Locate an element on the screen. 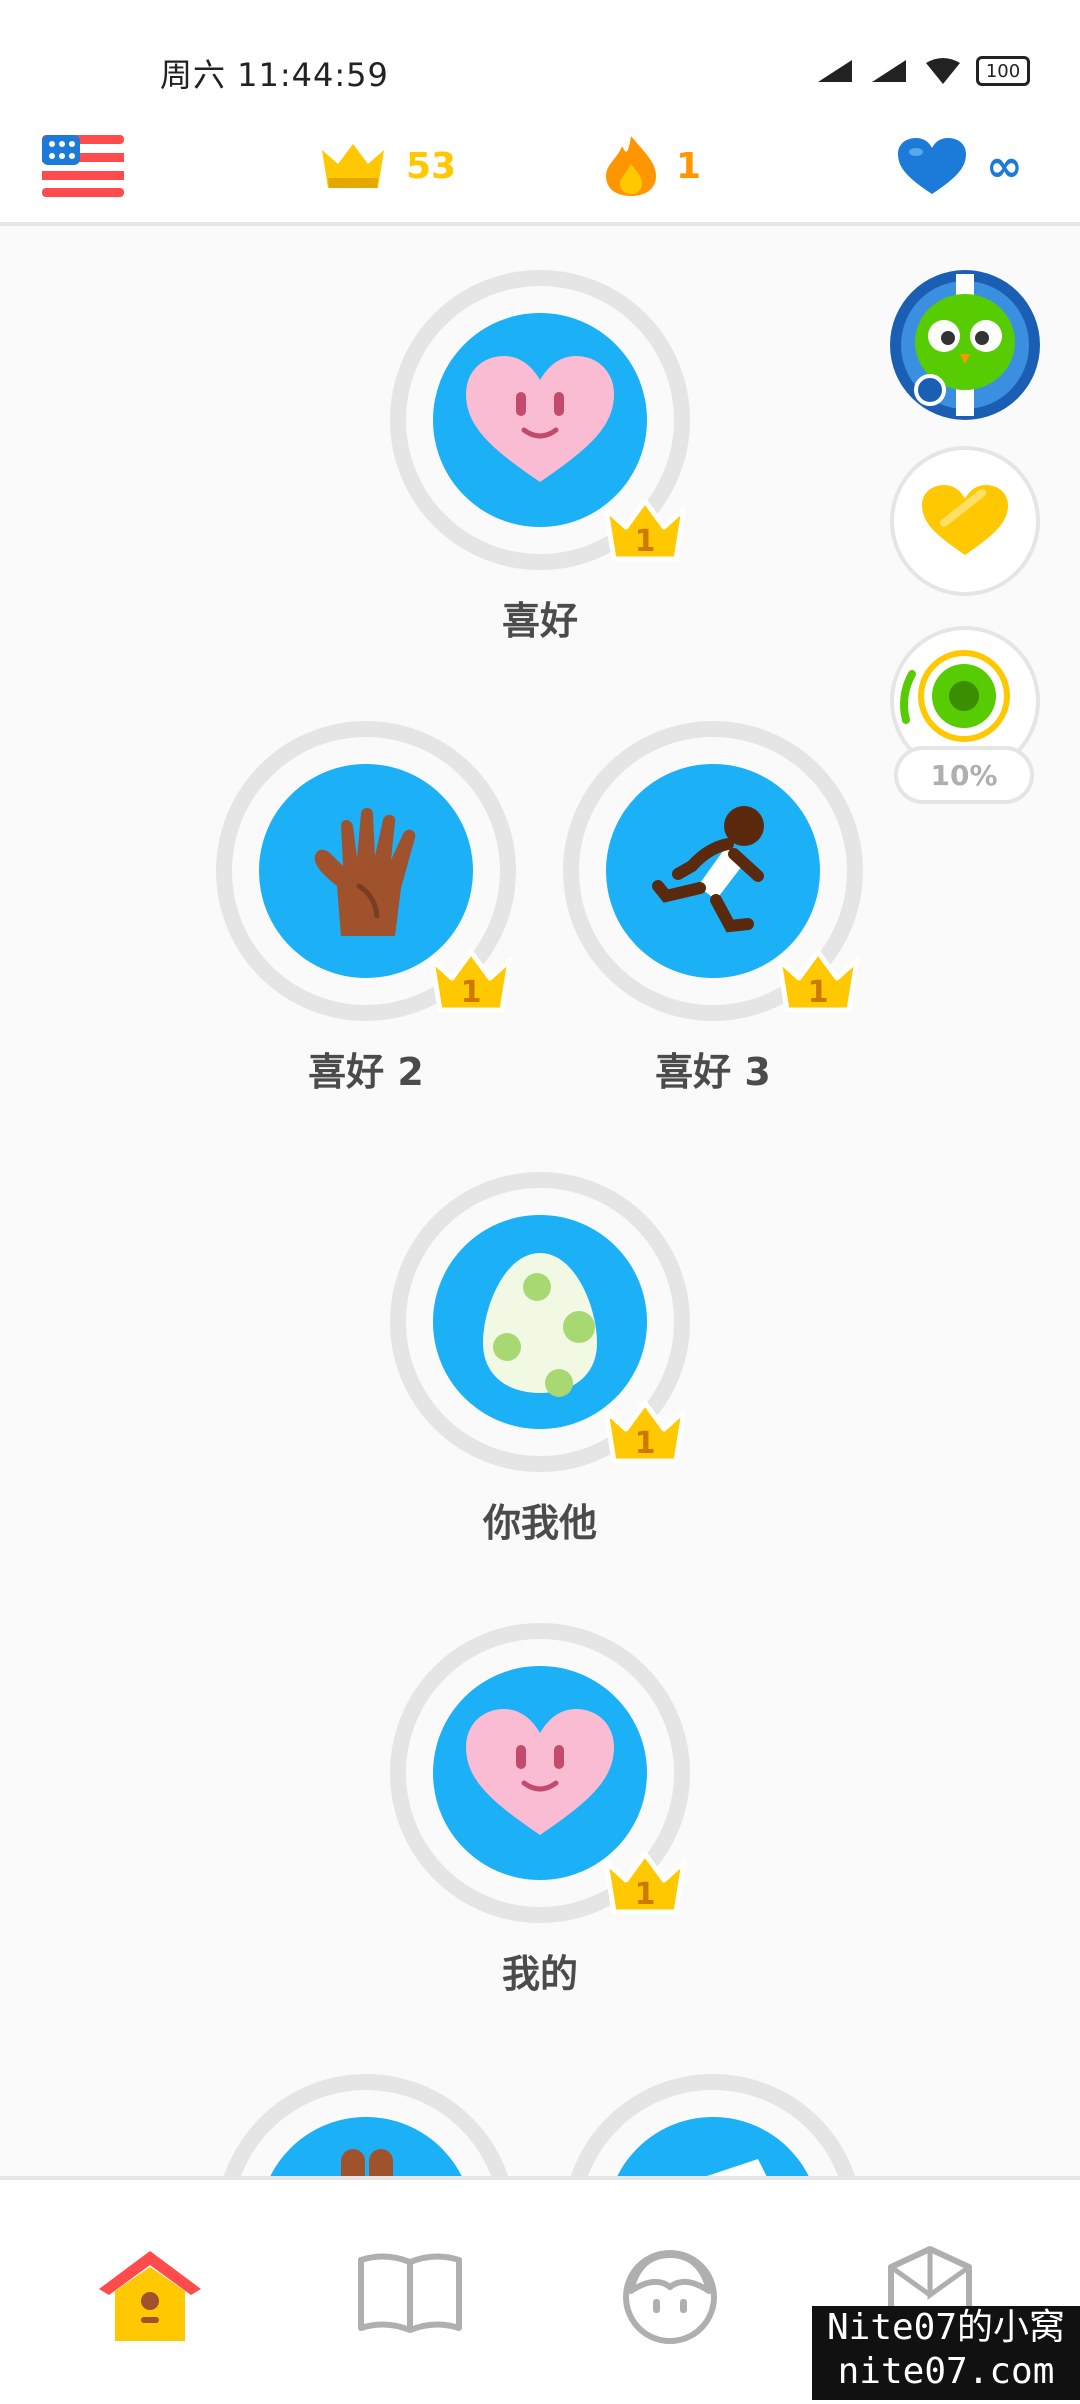  hearts-counter: ∞ is located at coordinates (959, 166).